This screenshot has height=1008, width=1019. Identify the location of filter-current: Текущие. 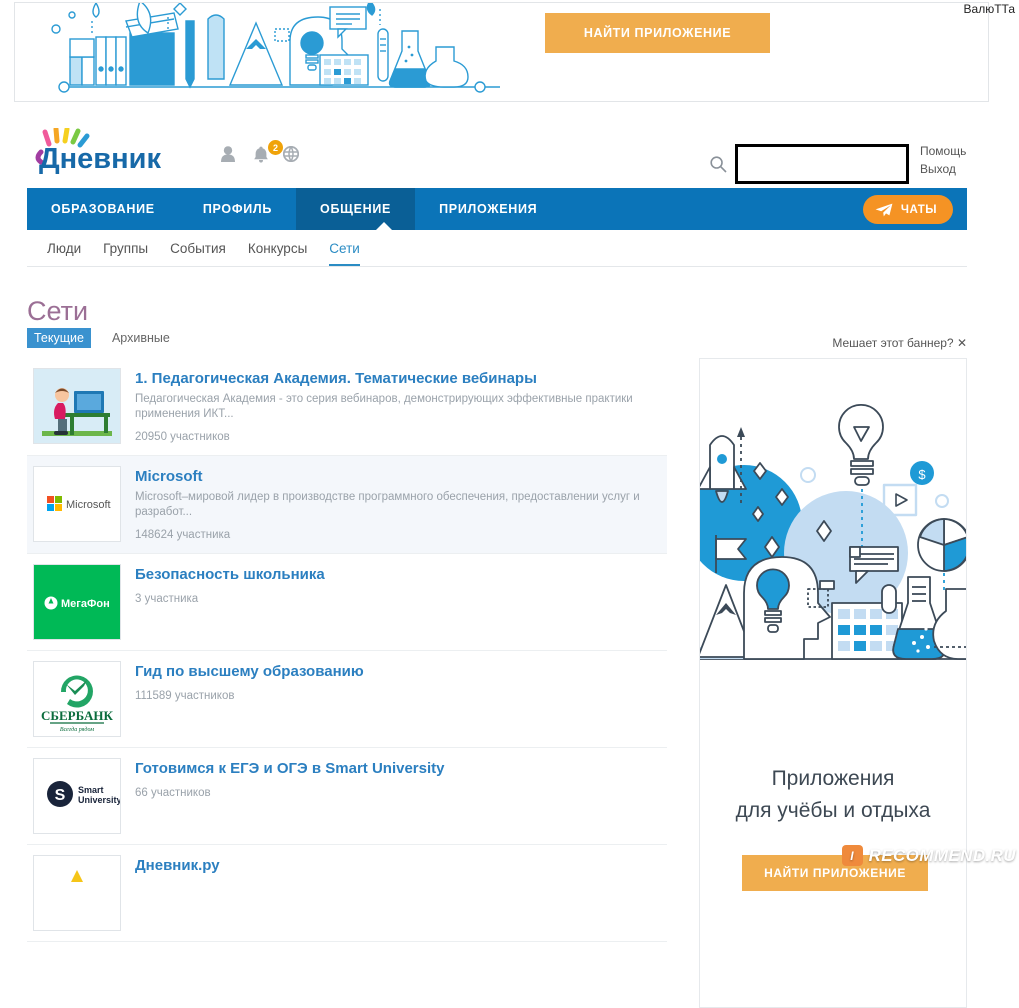
(59, 338).